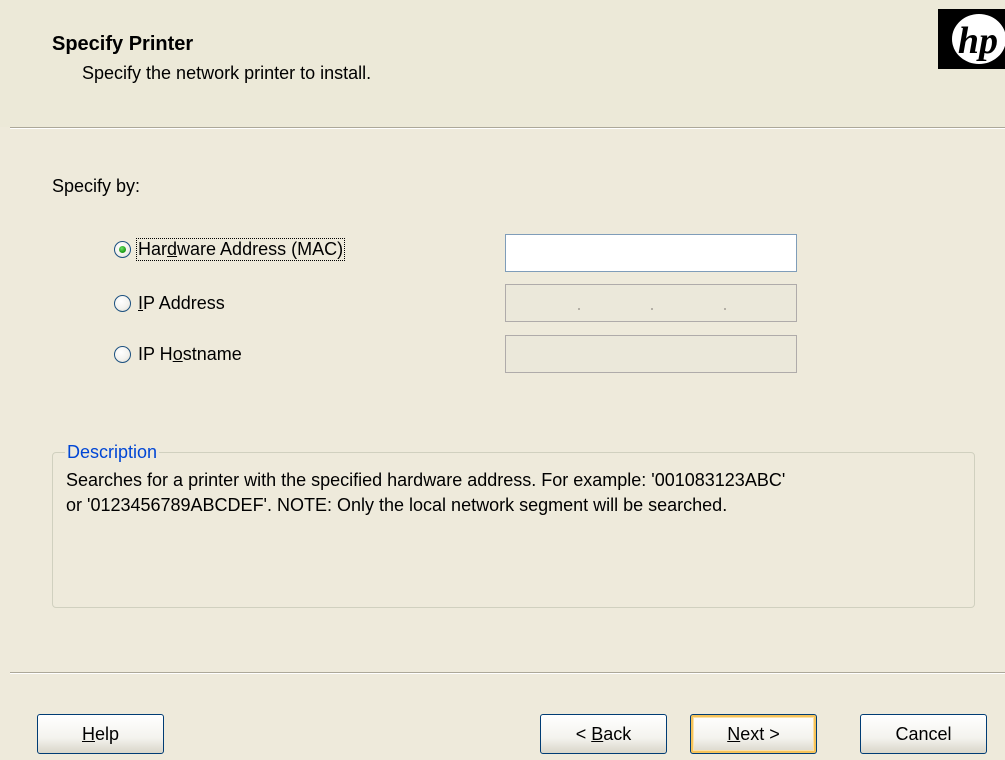 This screenshot has height=760, width=1005. What do you see at coordinates (181, 303) in the screenshot?
I see `radio-ip-address-label: IP Address` at bounding box center [181, 303].